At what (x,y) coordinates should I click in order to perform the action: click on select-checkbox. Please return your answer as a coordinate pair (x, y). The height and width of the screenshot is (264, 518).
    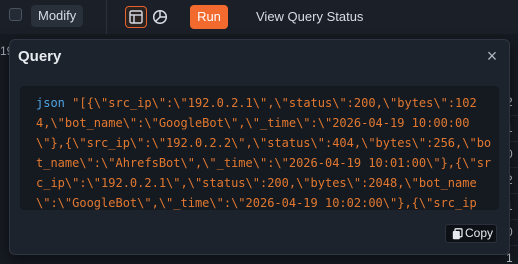
    Looking at the image, I should click on (15, 14).